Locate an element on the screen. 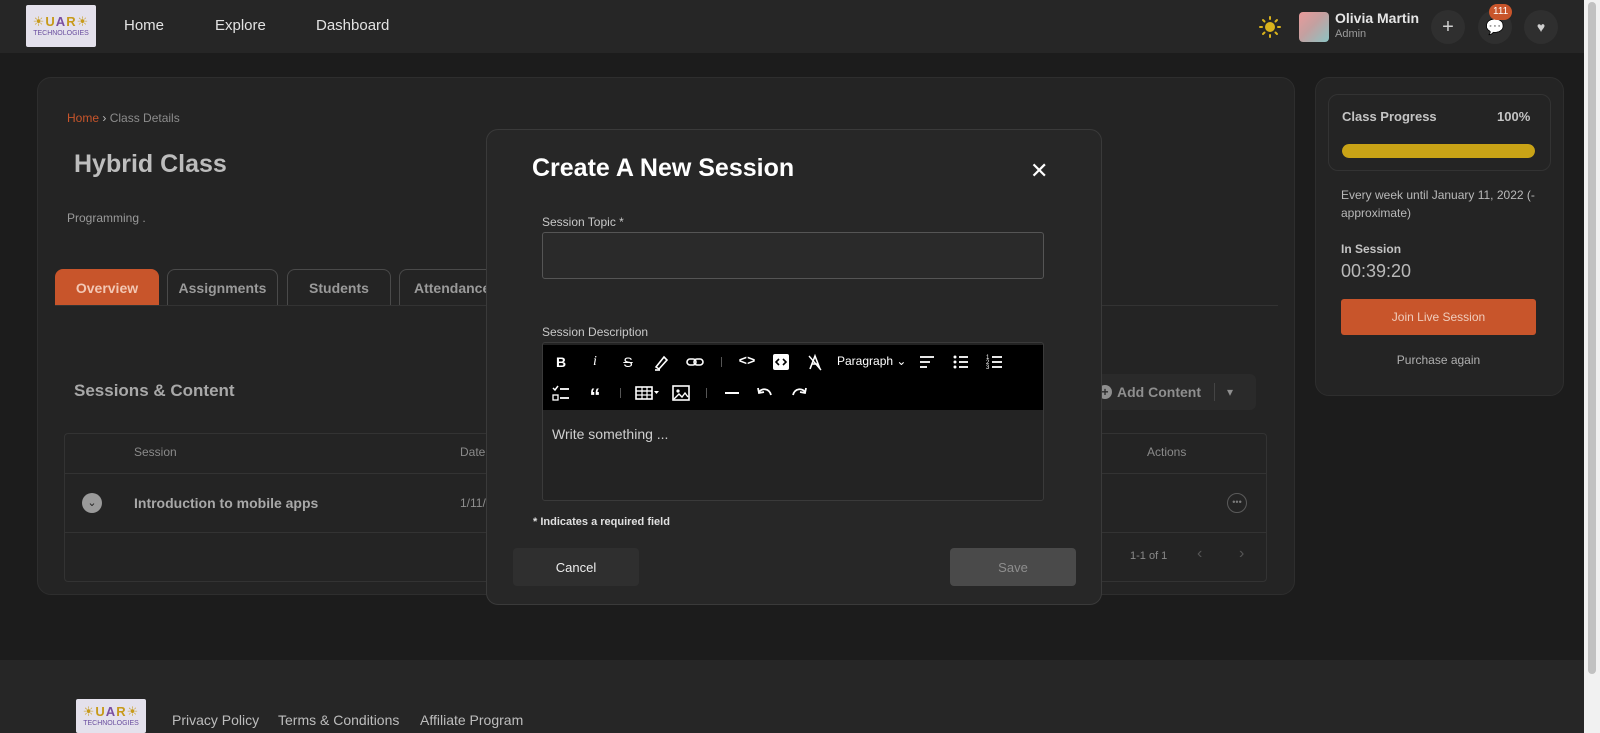 The height and width of the screenshot is (733, 1600). add-content-label: Add Content is located at coordinates (1159, 392).